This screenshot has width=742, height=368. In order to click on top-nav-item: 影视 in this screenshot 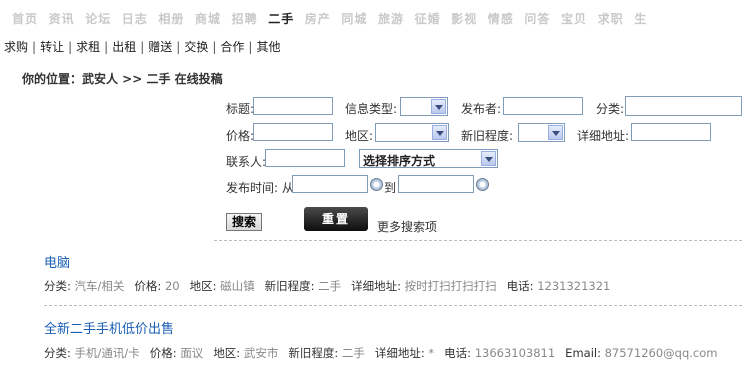, I will do `click(464, 18)`.